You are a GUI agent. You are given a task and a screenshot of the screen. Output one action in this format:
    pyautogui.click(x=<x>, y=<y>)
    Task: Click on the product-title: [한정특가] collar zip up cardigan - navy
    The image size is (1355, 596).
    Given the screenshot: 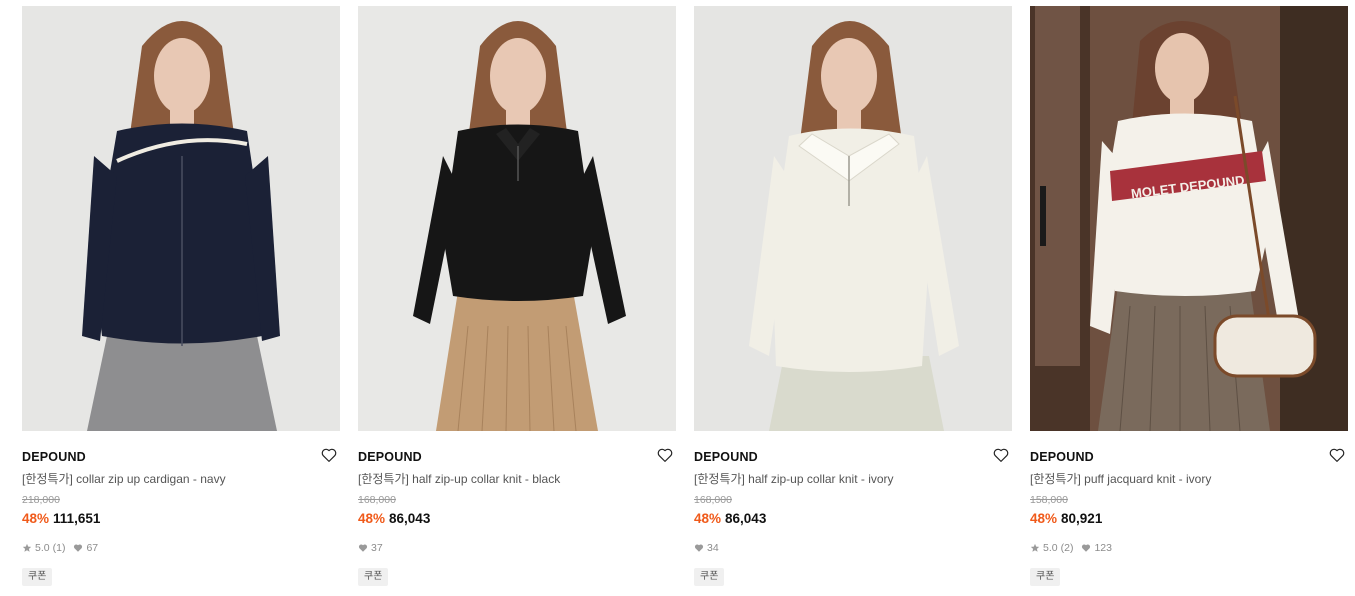 What is the action you would take?
    pyautogui.click(x=181, y=479)
    